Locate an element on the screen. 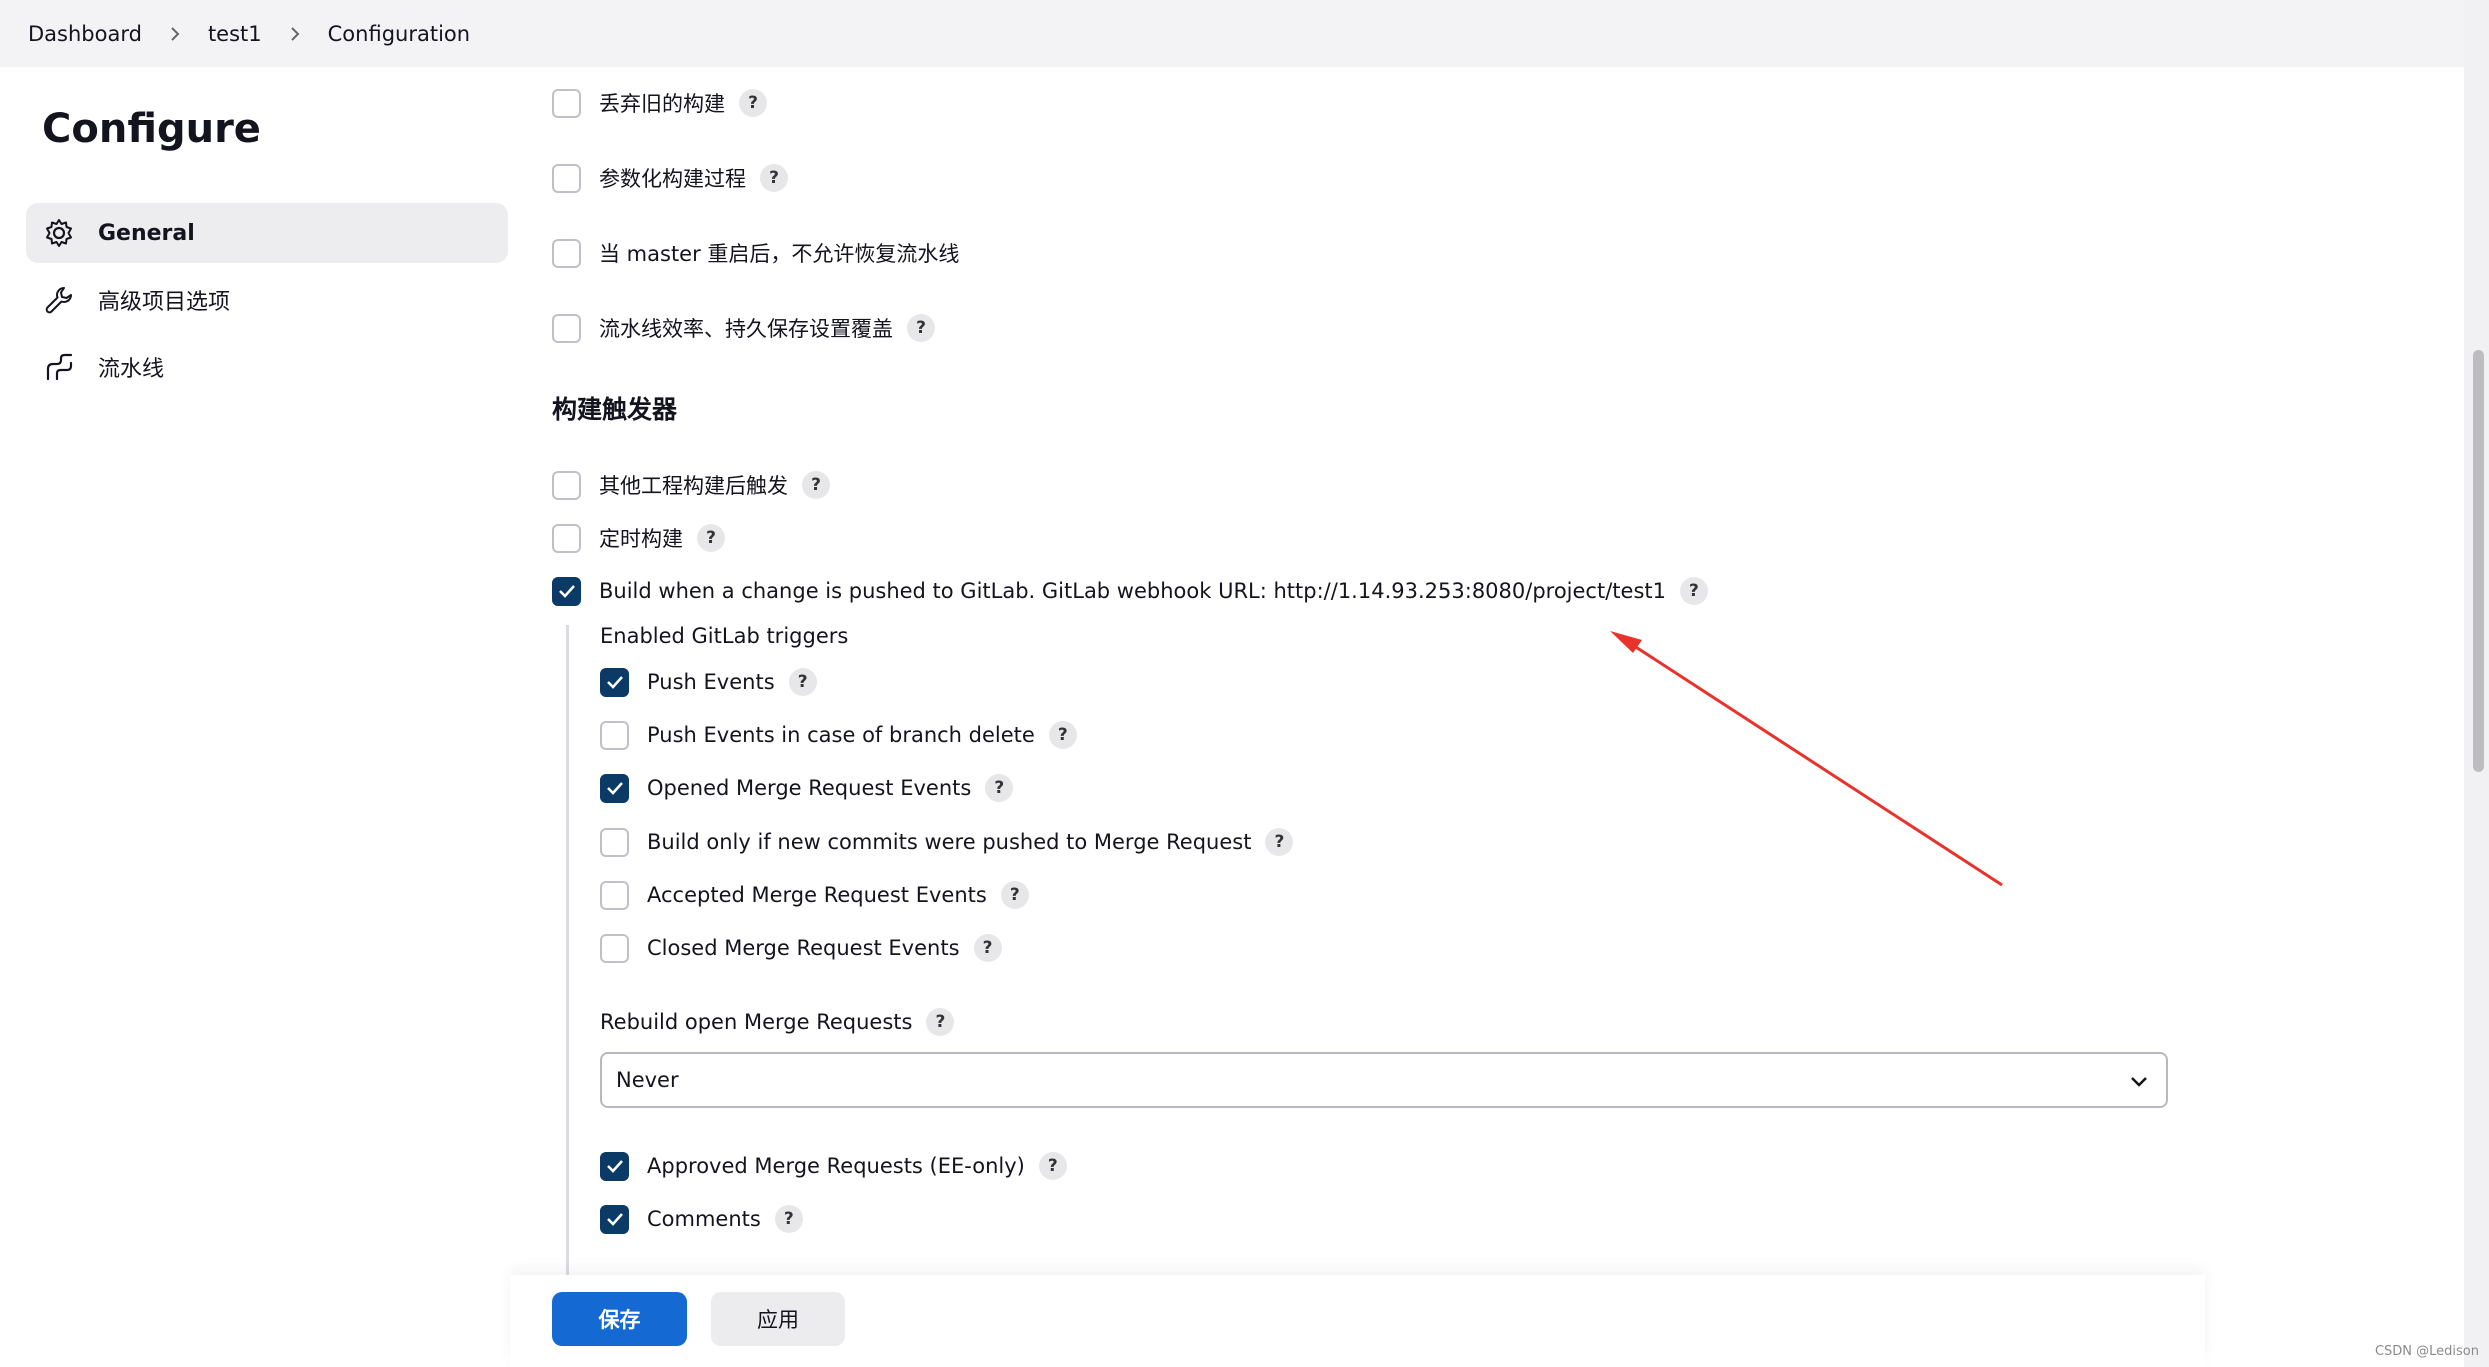  pipeline-icon is located at coordinates (59, 367).